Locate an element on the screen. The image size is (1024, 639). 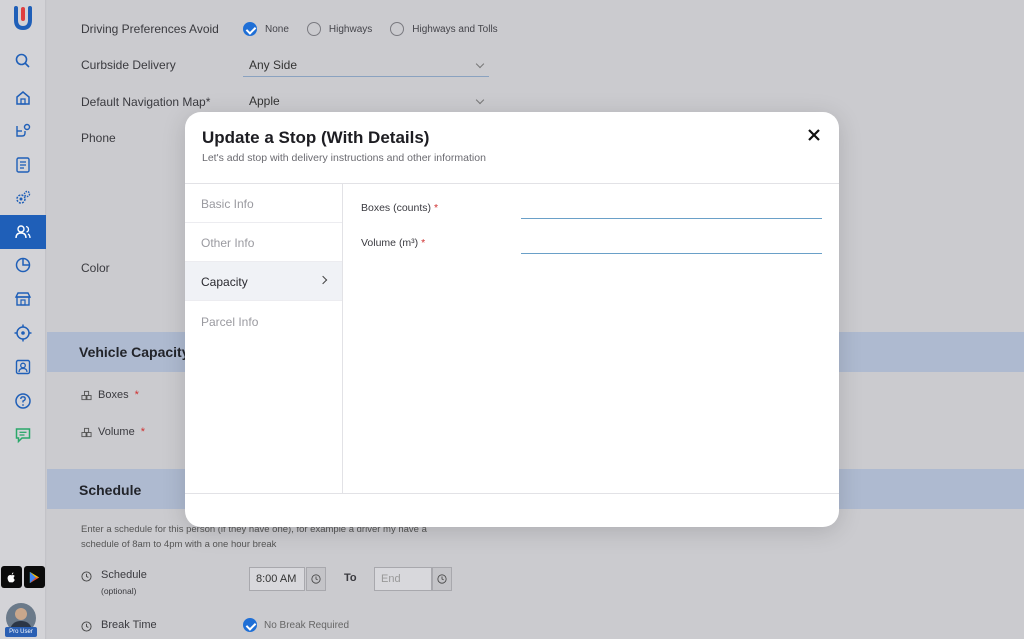
sidebar-analytics is located at coordinates (23, 265).